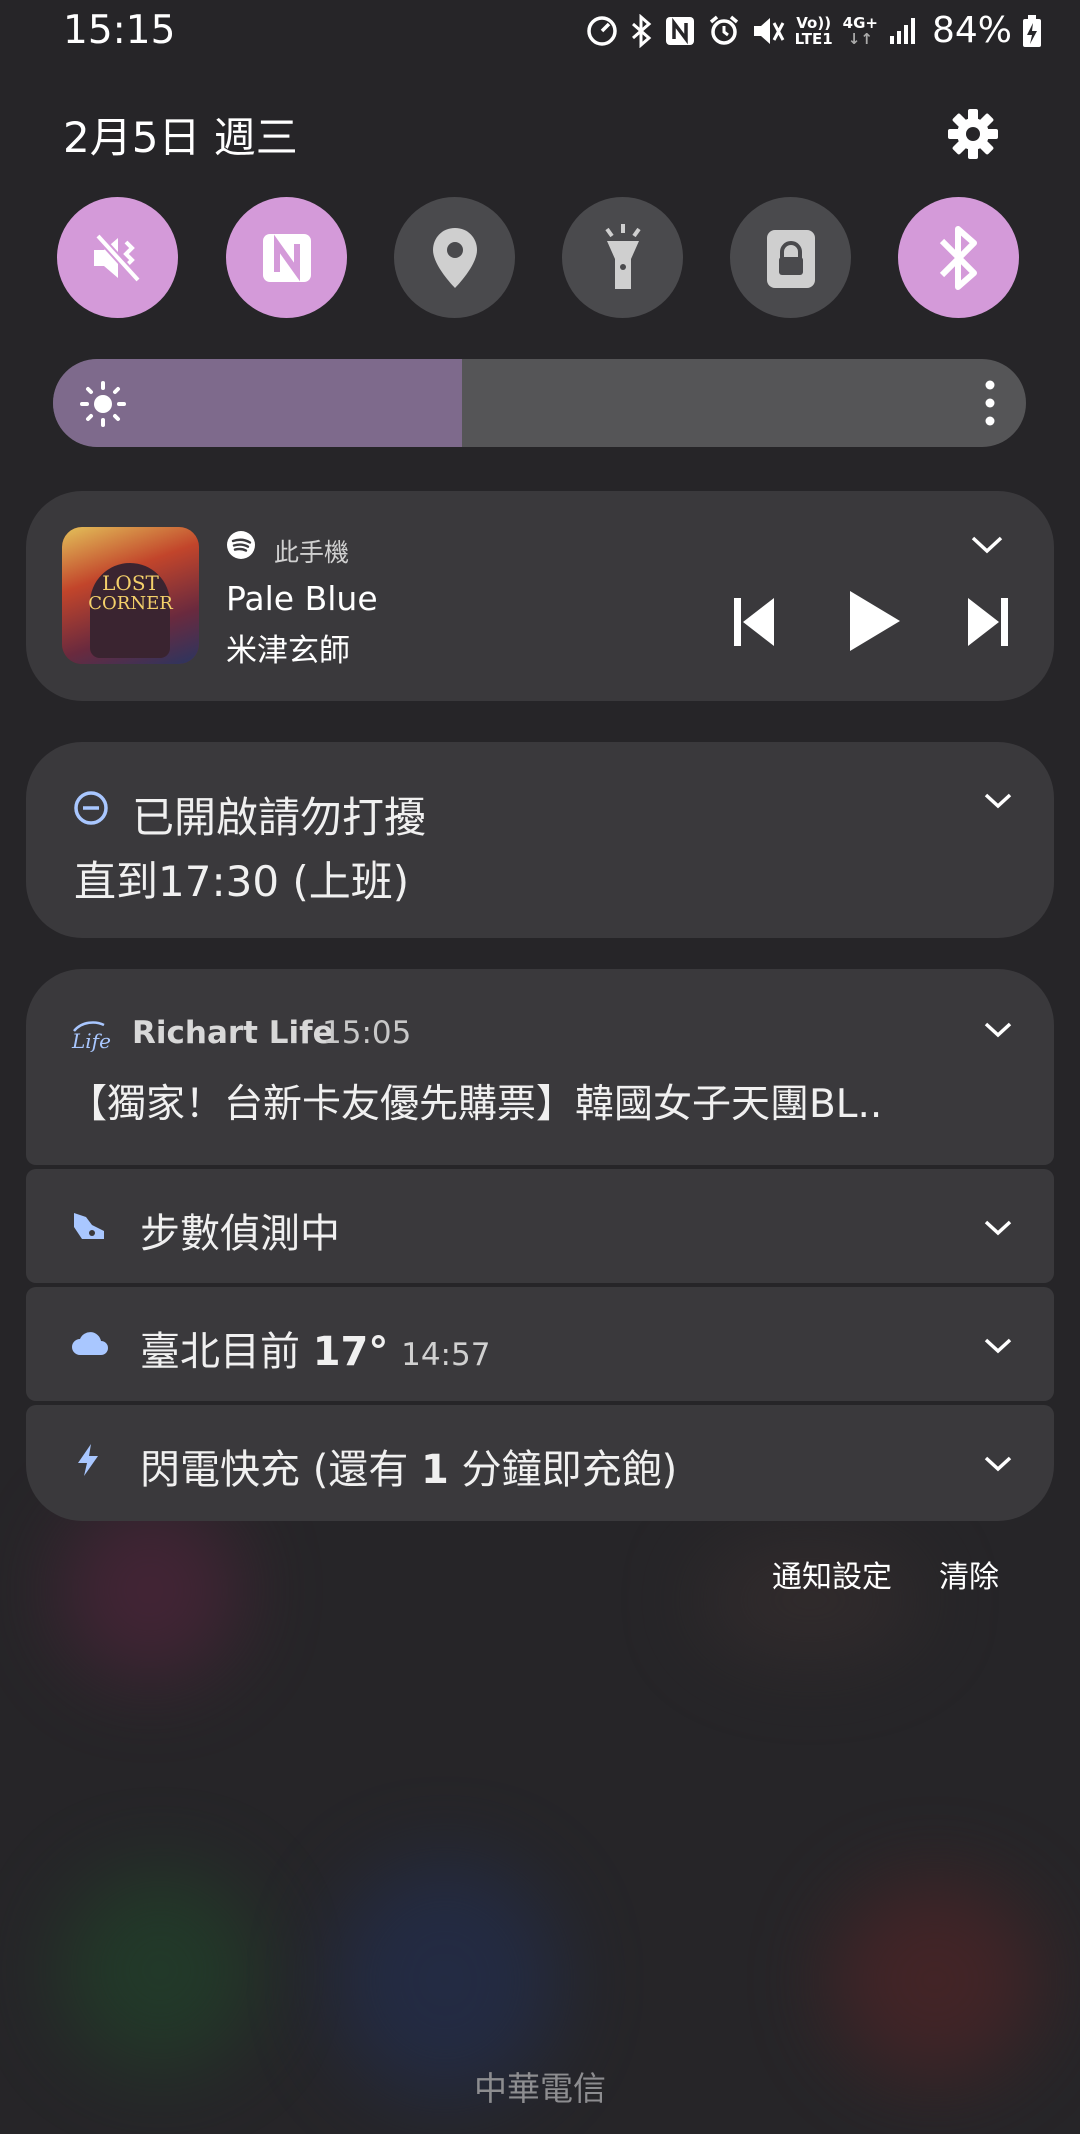 The image size is (1080, 2134). I want to click on media-source-label: 此手機, so click(312, 552).